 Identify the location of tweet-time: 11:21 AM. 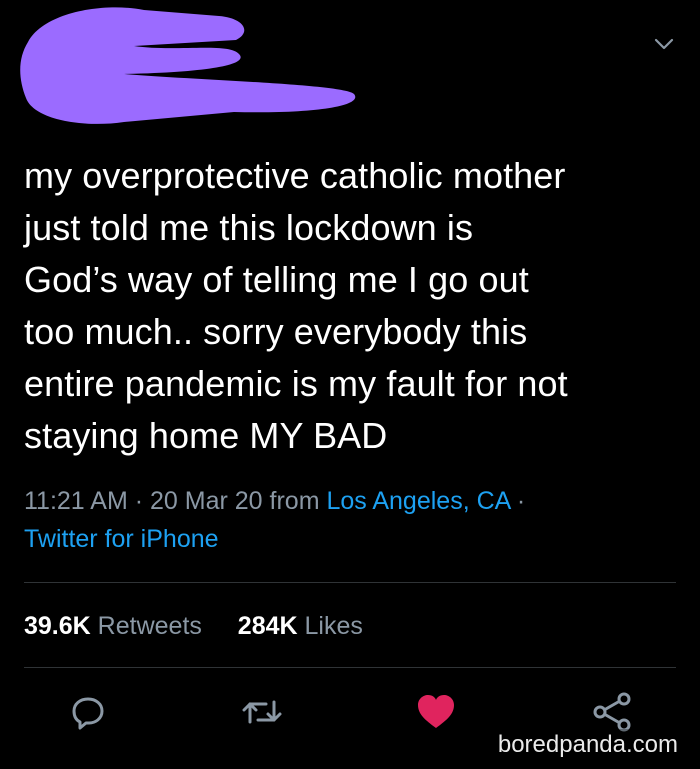
(76, 501).